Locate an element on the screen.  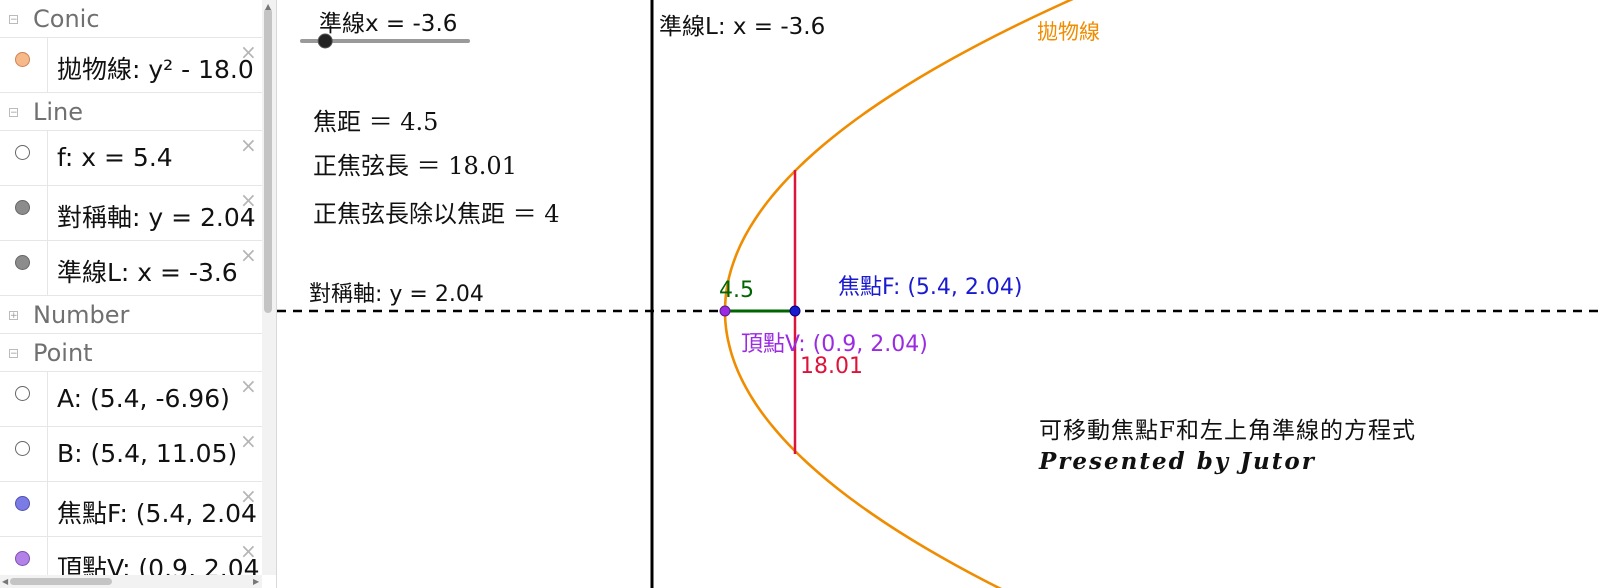
group-line: − Line is located at coordinates (138, 112).